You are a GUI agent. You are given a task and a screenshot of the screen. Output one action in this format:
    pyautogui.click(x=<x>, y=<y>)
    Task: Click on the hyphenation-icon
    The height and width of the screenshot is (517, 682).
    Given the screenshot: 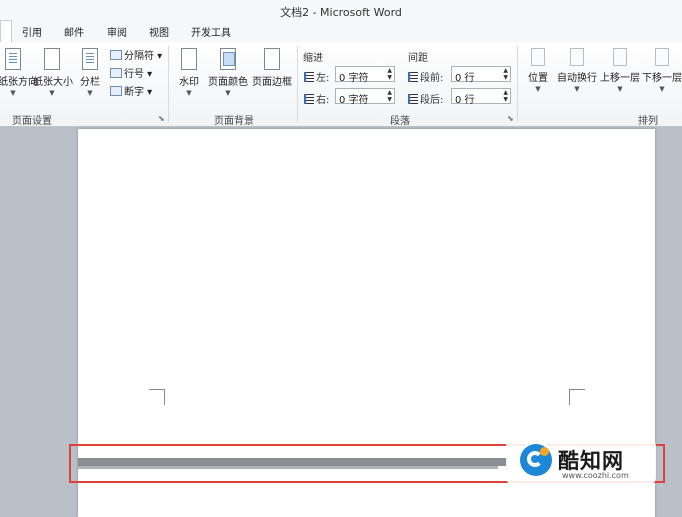 What is the action you would take?
    pyautogui.click(x=116, y=91)
    